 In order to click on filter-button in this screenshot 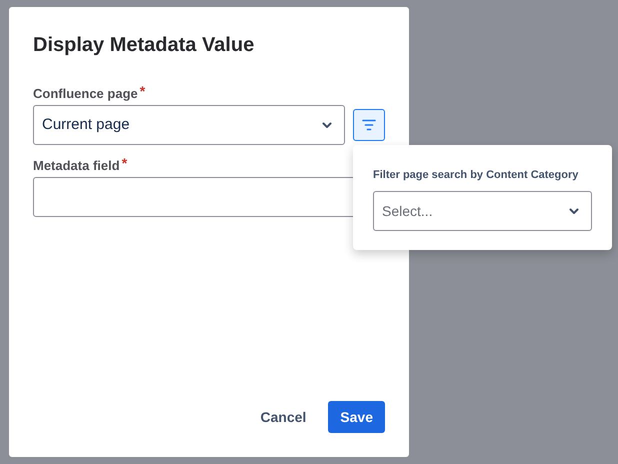, I will do `click(369, 125)`.